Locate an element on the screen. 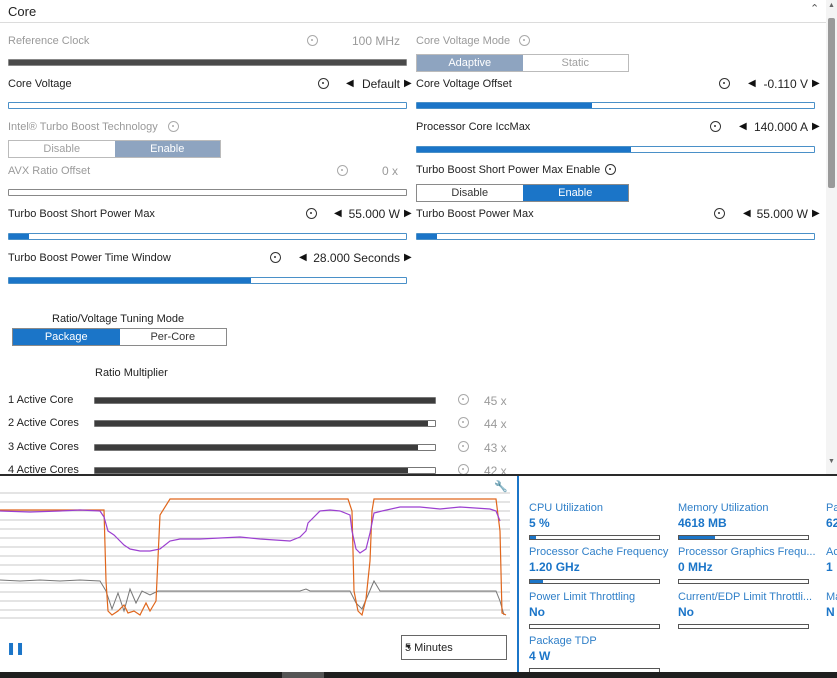  turbo-time-window-info-icon is located at coordinates (275, 257).